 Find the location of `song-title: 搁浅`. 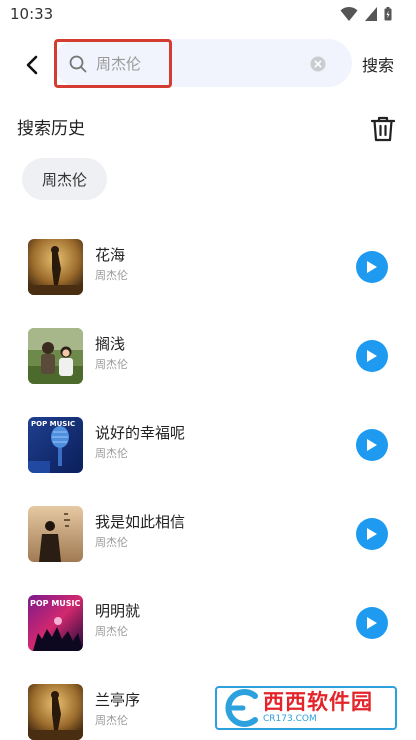

song-title: 搁浅 is located at coordinates (110, 344).